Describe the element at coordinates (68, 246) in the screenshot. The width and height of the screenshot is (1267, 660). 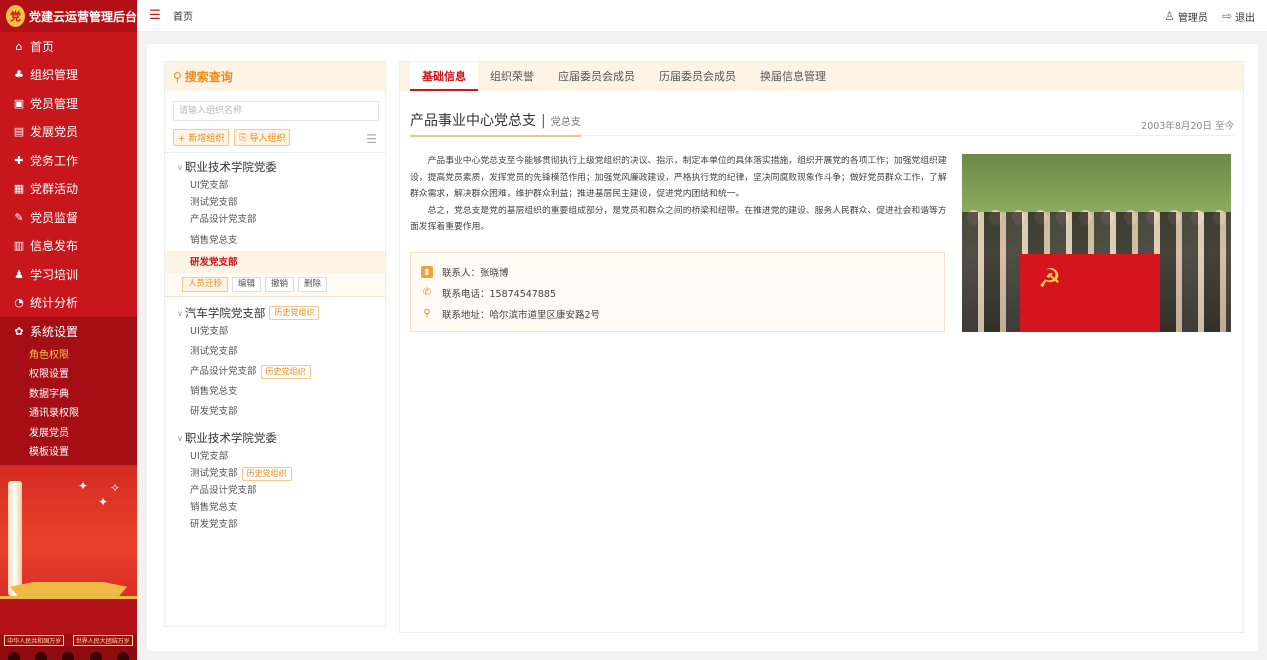
I see `menu-item-publish: ▥ 信息发布` at that location.